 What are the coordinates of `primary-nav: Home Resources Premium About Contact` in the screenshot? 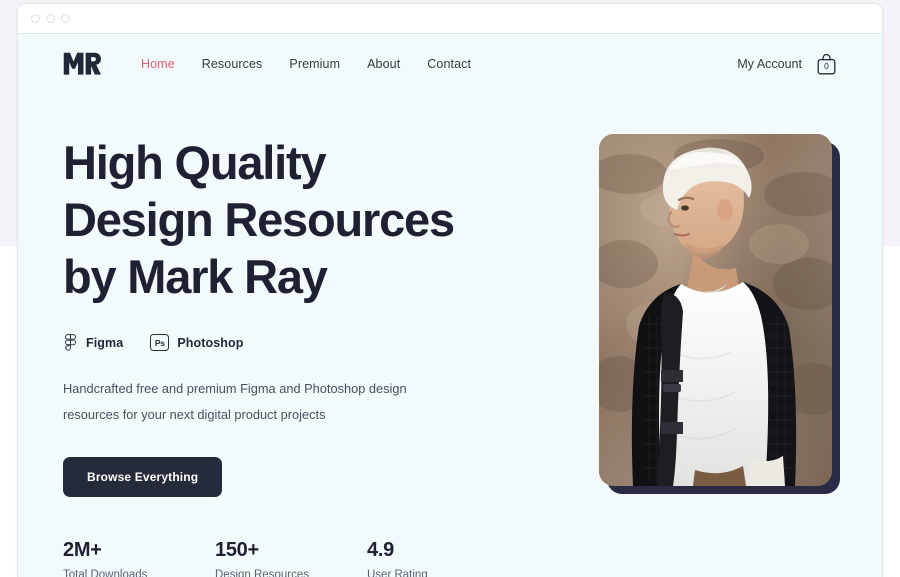 It's located at (306, 64).